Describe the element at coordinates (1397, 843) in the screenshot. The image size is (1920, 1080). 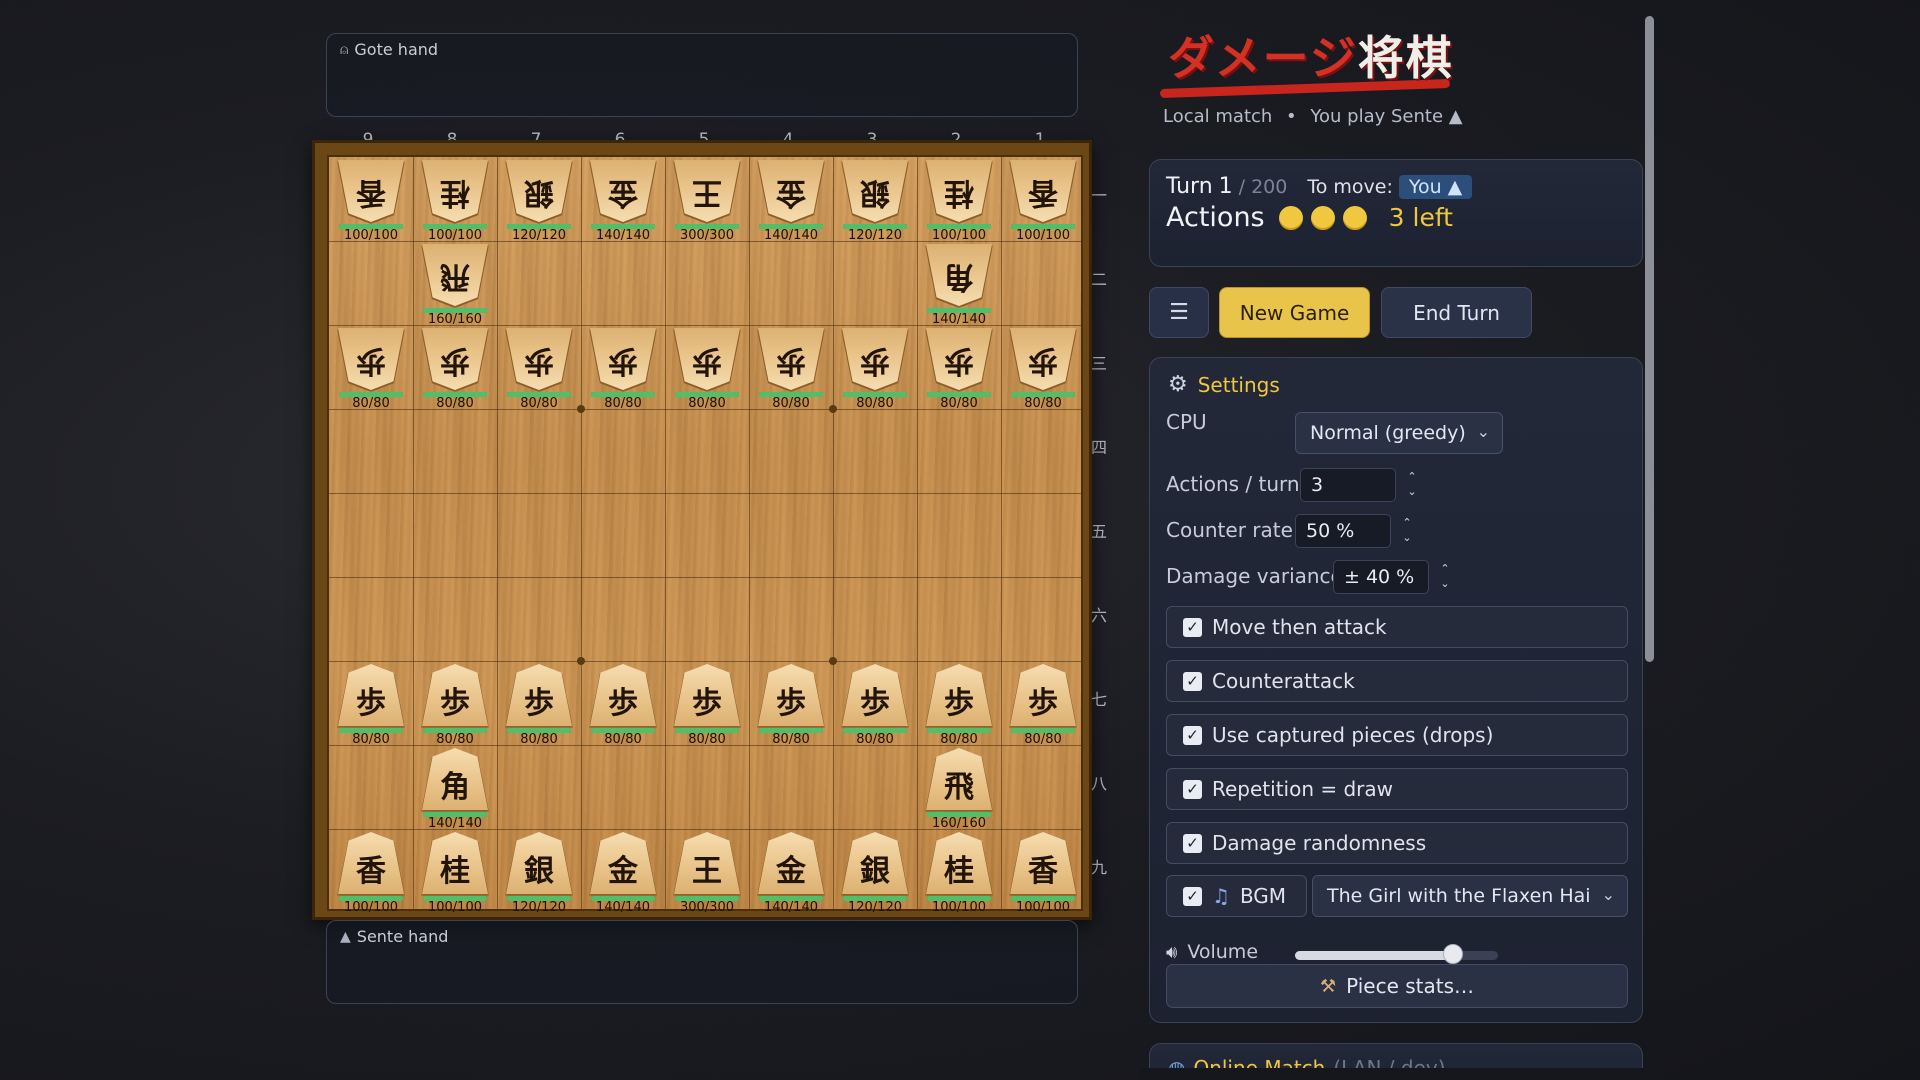
I see `setting-checkbox-row: ✓ Damage randomness` at that location.